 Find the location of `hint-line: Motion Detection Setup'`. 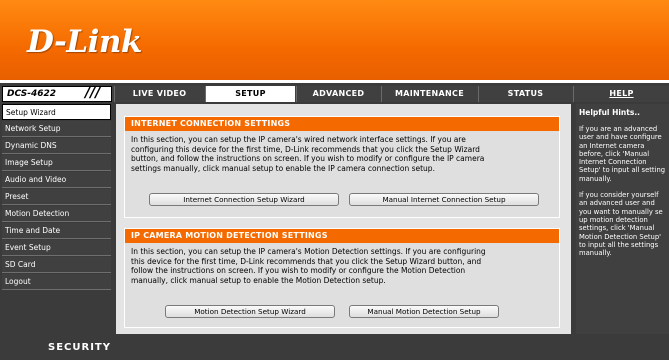

hint-line: Motion Detection Setup' is located at coordinates (620, 236).